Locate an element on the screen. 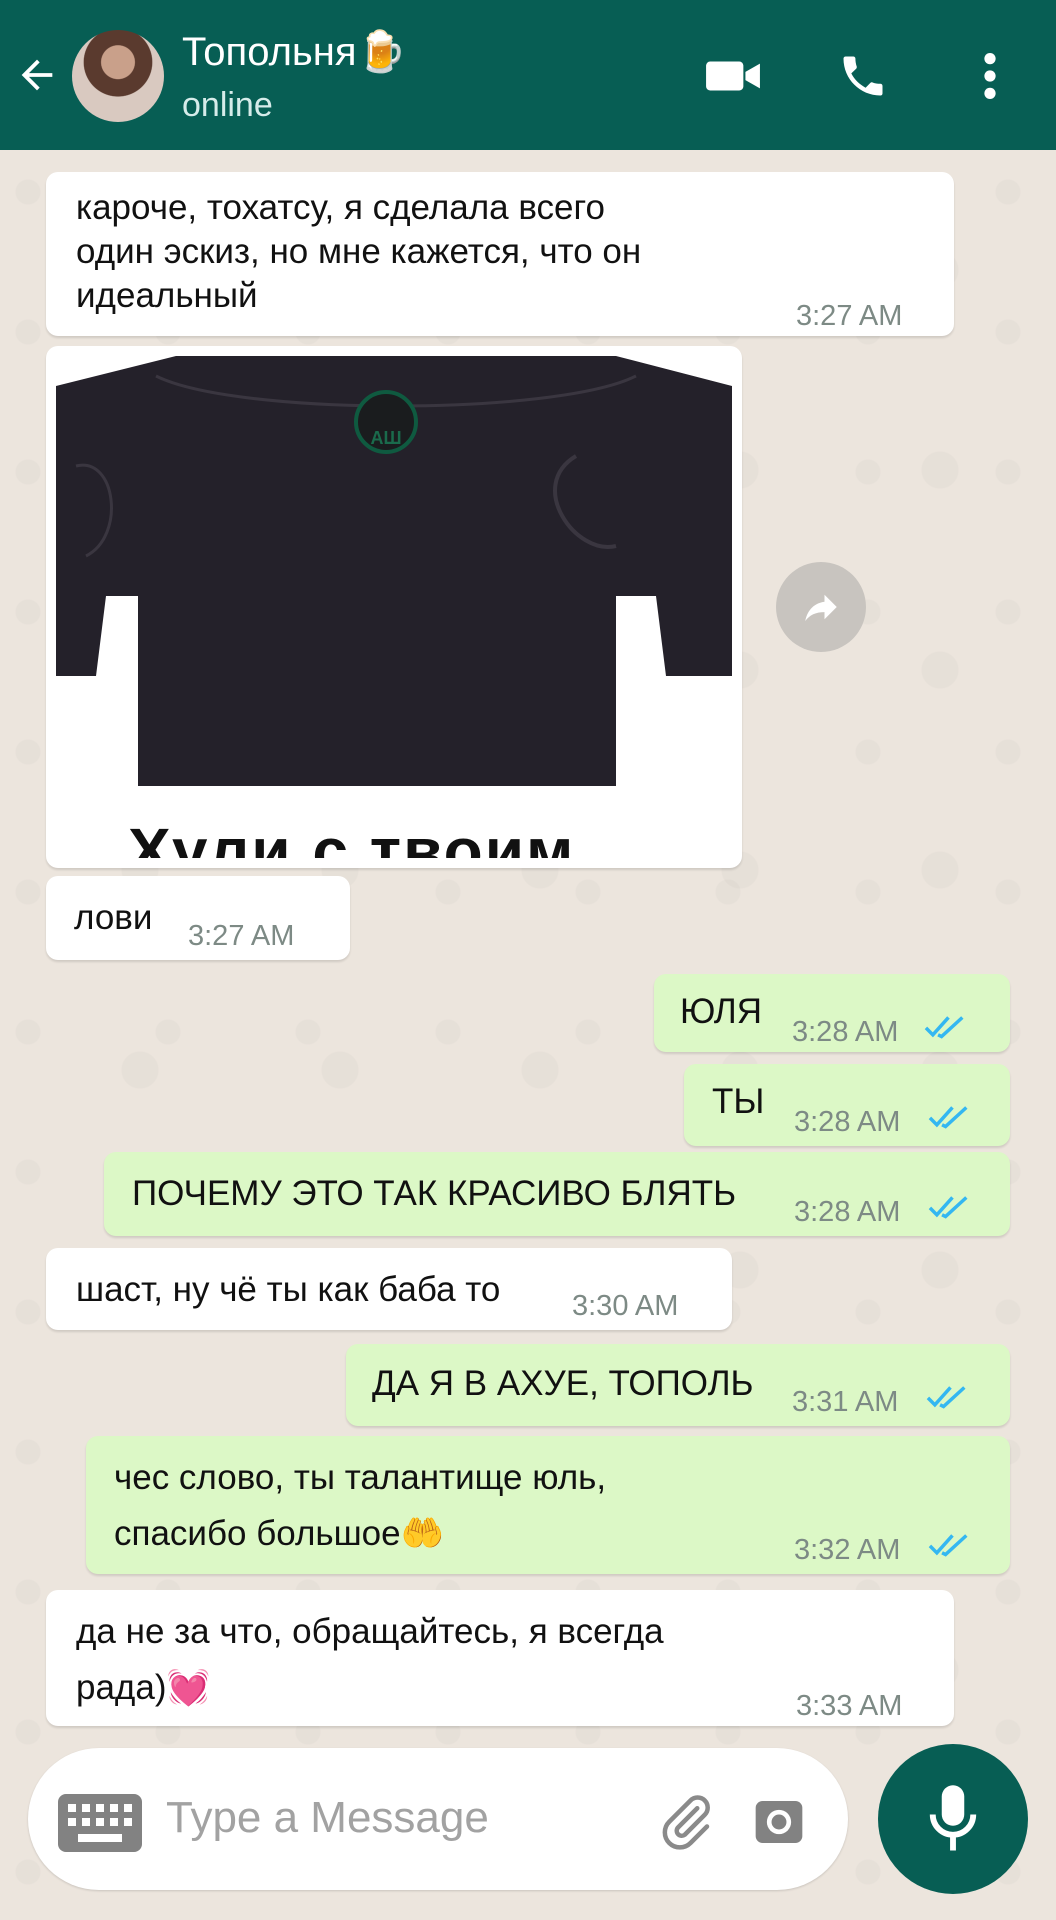 Image resolution: width=1056 pixels, height=1920 pixels. more-vert-icon is located at coordinates (990, 76).